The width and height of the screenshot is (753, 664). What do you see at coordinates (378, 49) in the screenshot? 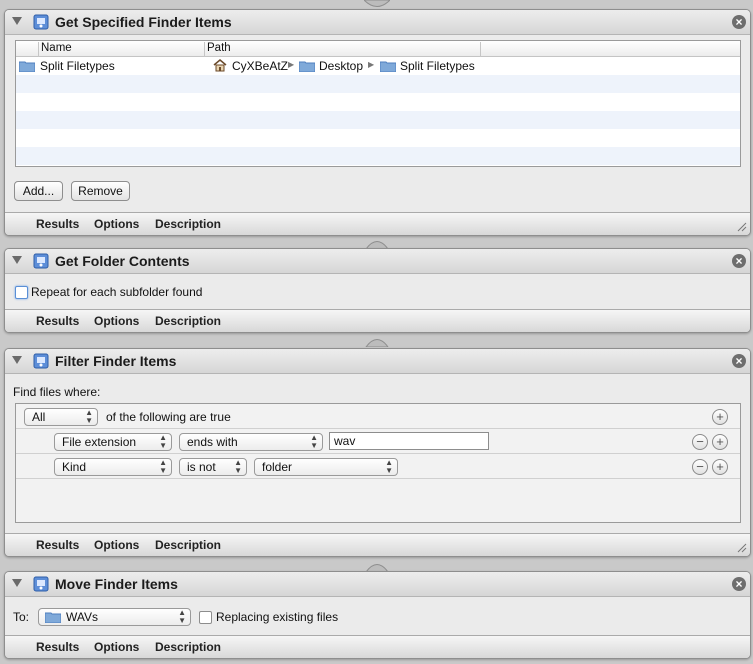
I see `list-header: Name Path` at bounding box center [378, 49].